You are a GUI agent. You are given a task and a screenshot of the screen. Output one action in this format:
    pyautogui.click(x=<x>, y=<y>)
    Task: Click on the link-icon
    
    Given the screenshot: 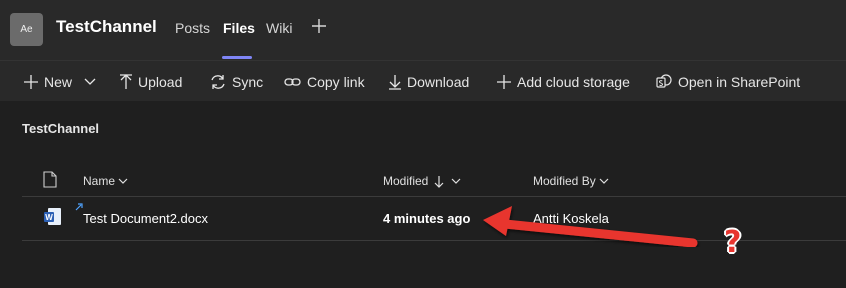 What is the action you would take?
    pyautogui.click(x=292, y=82)
    